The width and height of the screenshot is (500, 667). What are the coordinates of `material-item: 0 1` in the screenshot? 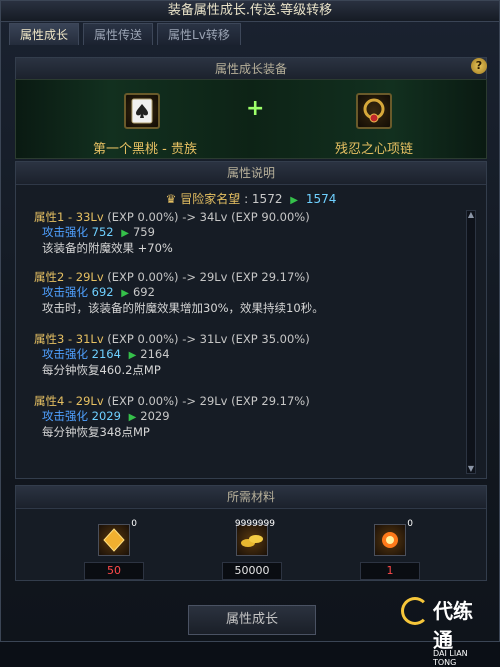 It's located at (390, 549).